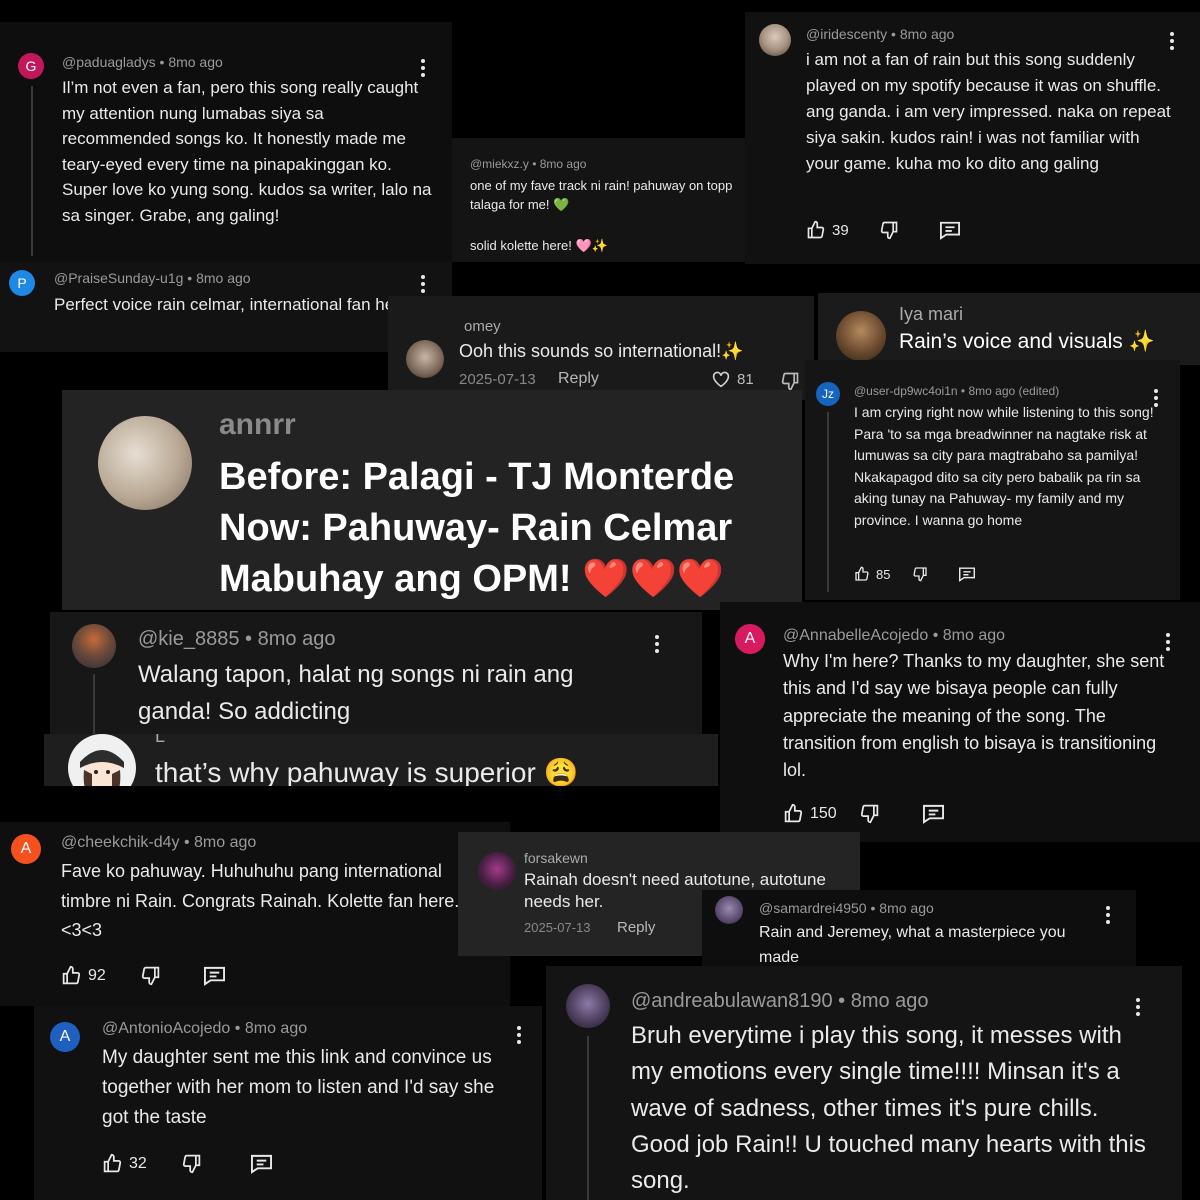 This screenshot has height=1200, width=1200. Describe the element at coordinates (539, 245) in the screenshot. I see `comment-text-line: solid kolette here! 🩷✨` at that location.